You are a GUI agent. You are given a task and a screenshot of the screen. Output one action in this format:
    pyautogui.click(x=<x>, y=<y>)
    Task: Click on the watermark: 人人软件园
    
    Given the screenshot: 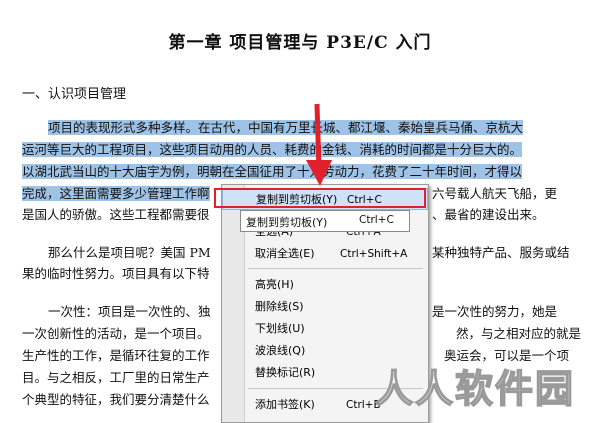 What is the action you would take?
    pyautogui.click(x=475, y=389)
    